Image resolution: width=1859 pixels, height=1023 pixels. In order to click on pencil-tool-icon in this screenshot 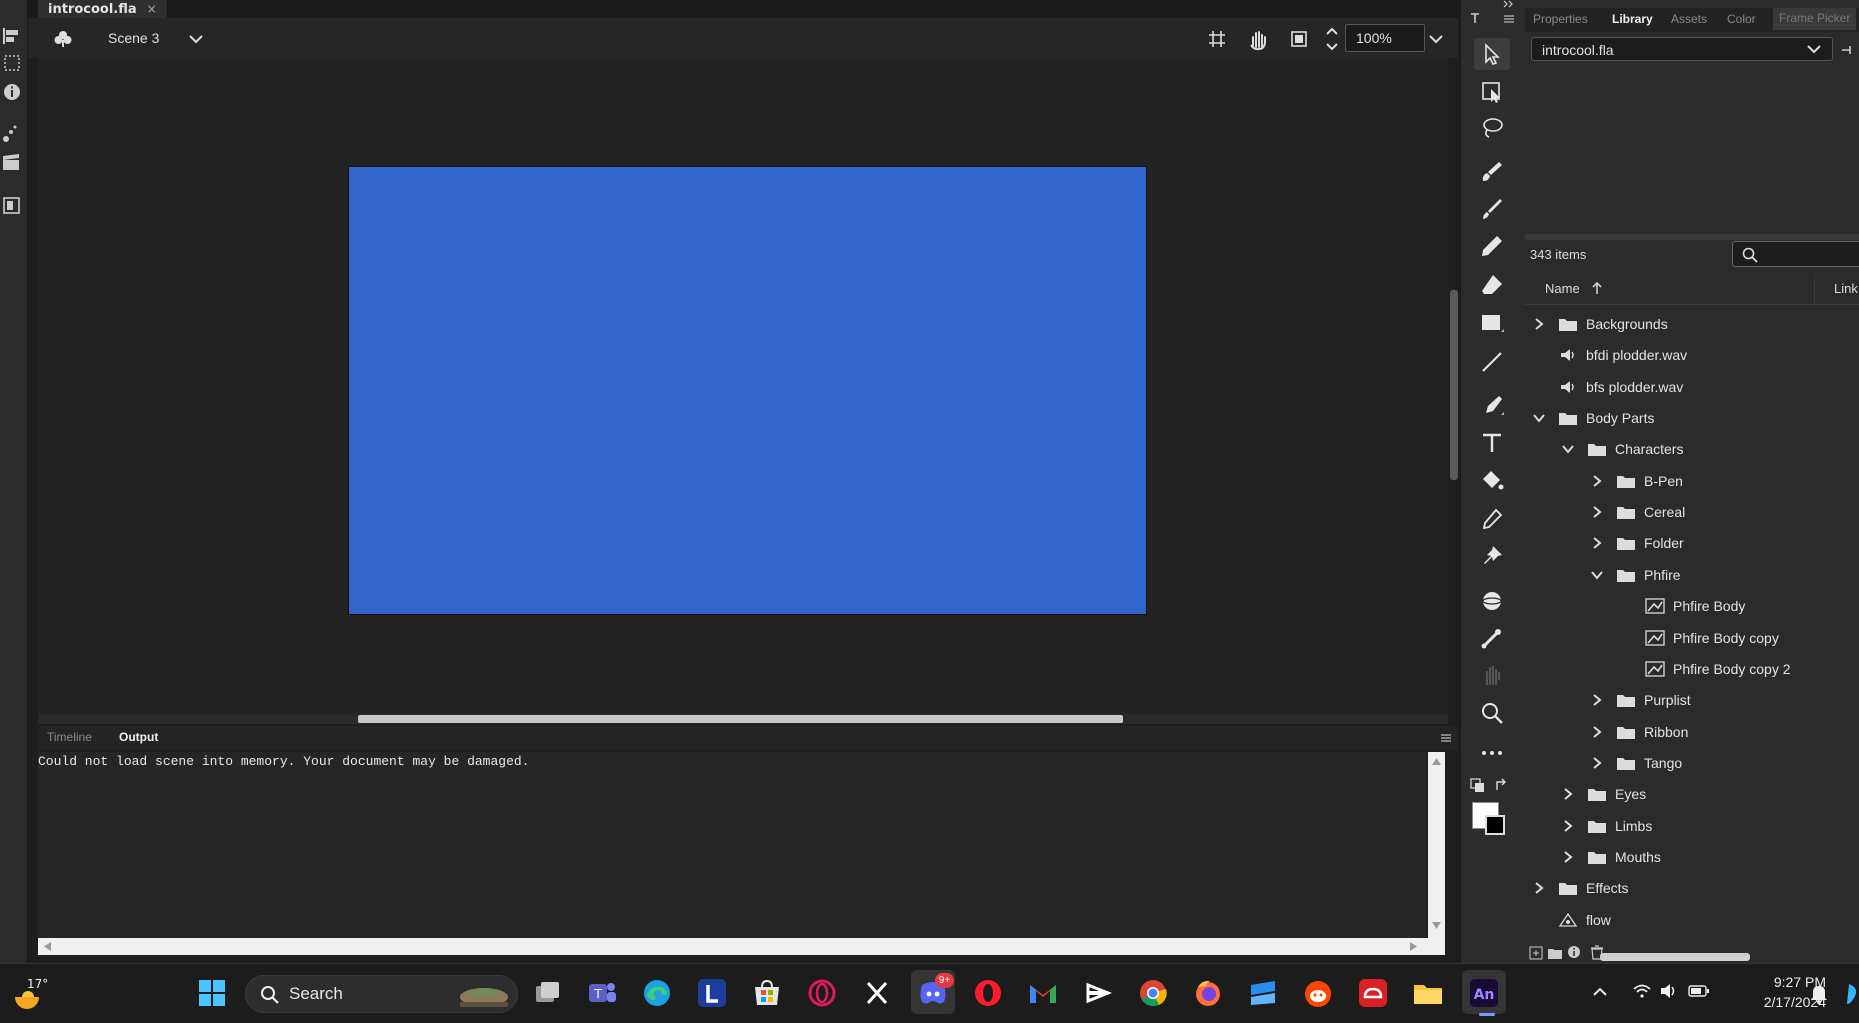, I will do `click(1492, 246)`.